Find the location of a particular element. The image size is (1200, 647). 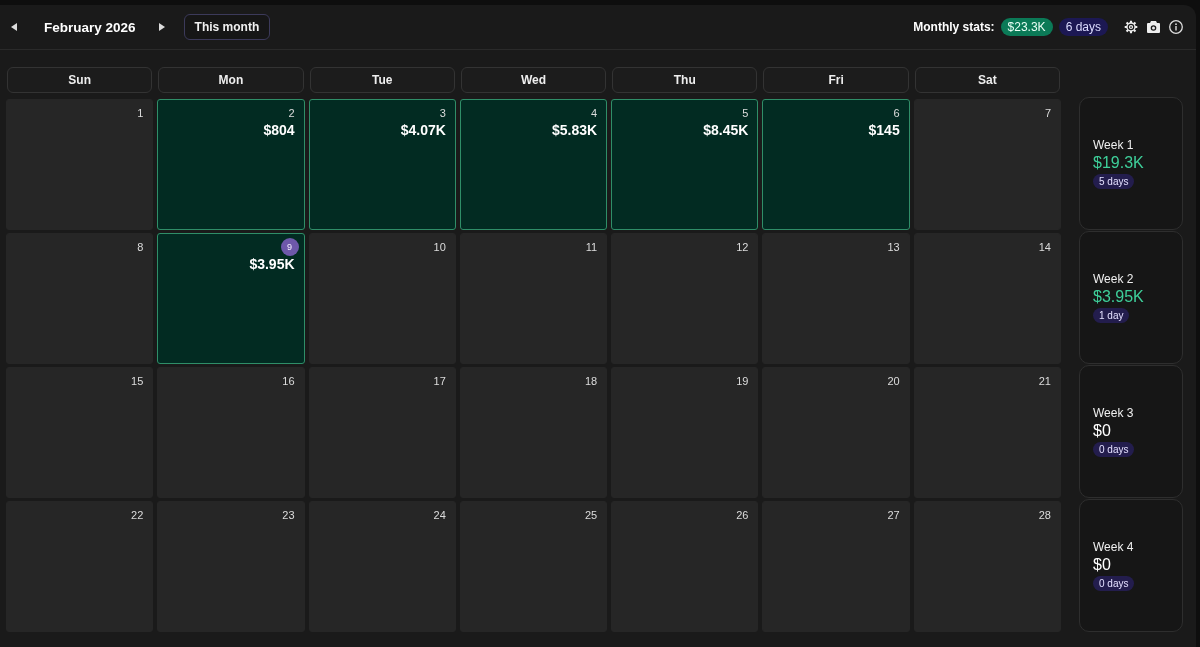

day-number: 25 is located at coordinates (591, 515).